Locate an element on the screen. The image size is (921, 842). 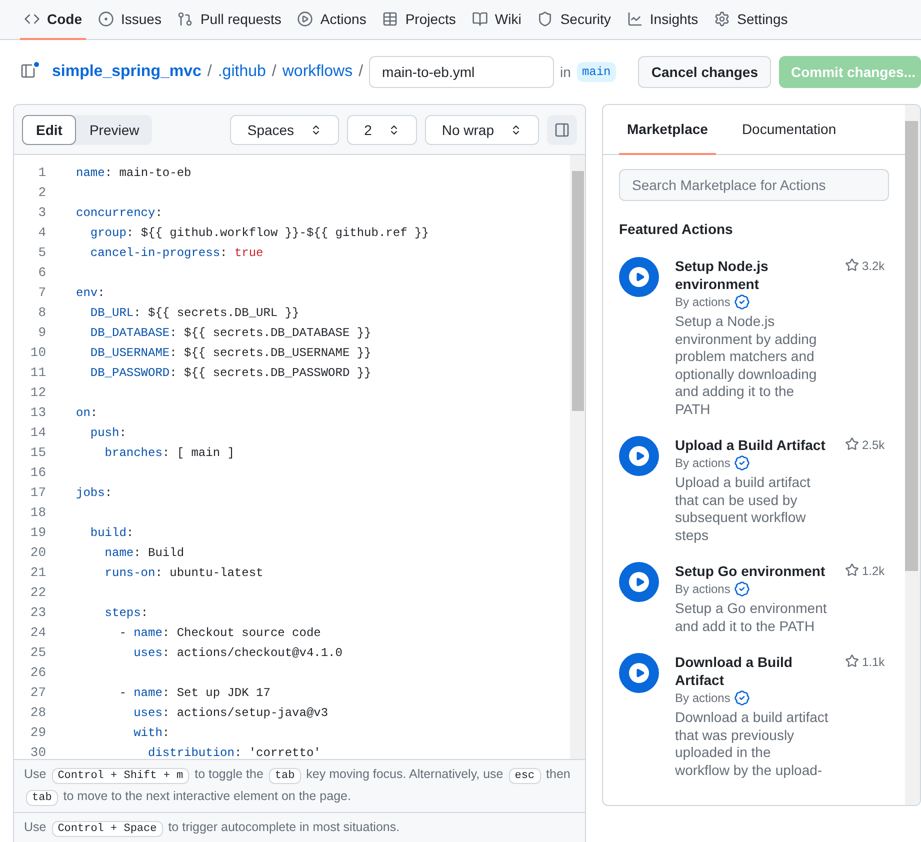
settings-icon is located at coordinates (722, 19).